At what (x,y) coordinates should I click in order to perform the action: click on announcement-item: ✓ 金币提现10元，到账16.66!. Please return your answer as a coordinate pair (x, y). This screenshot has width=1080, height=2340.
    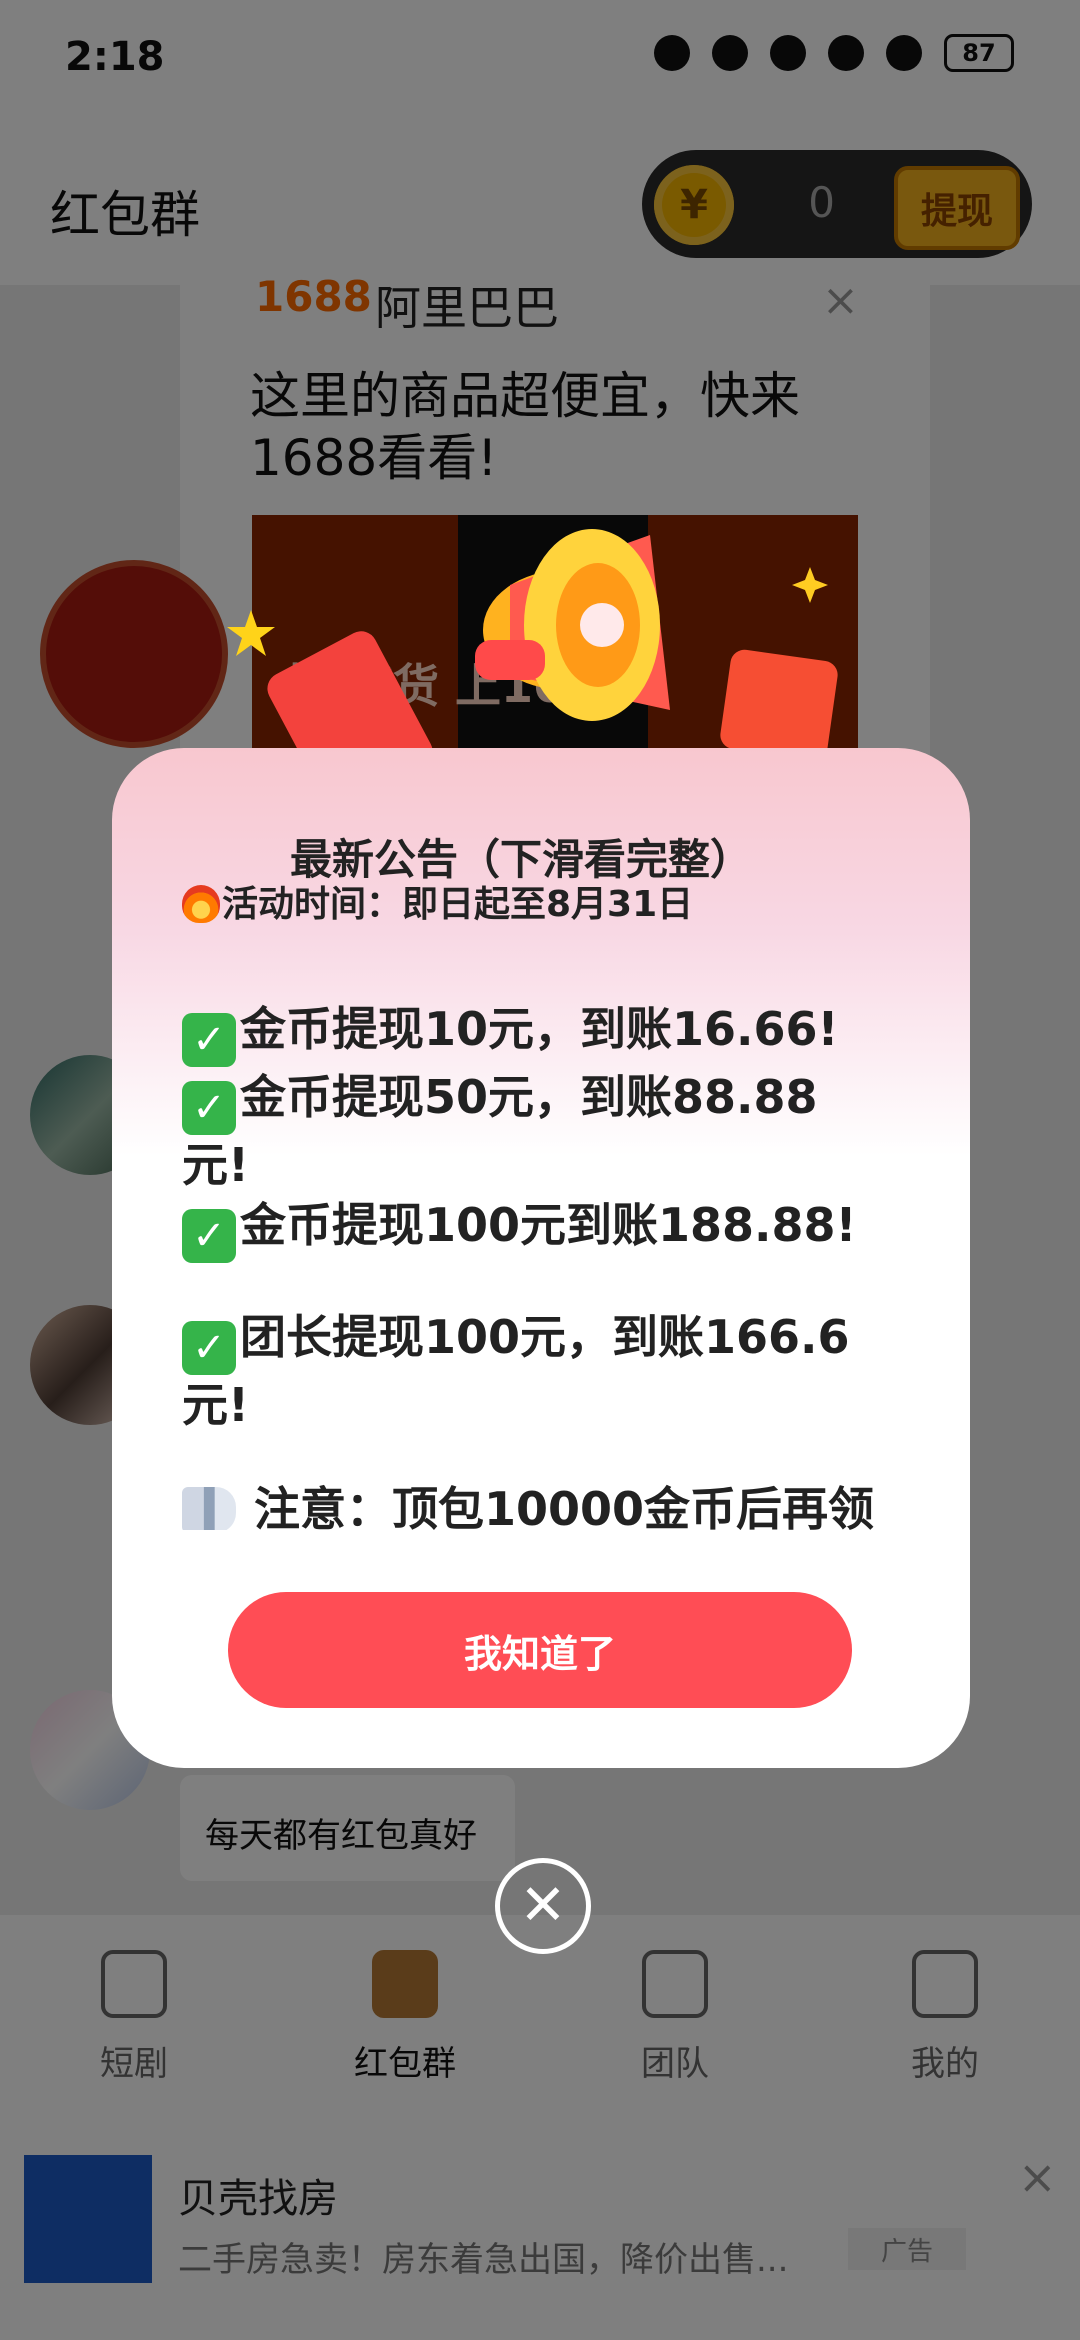
    Looking at the image, I should click on (532, 1033).